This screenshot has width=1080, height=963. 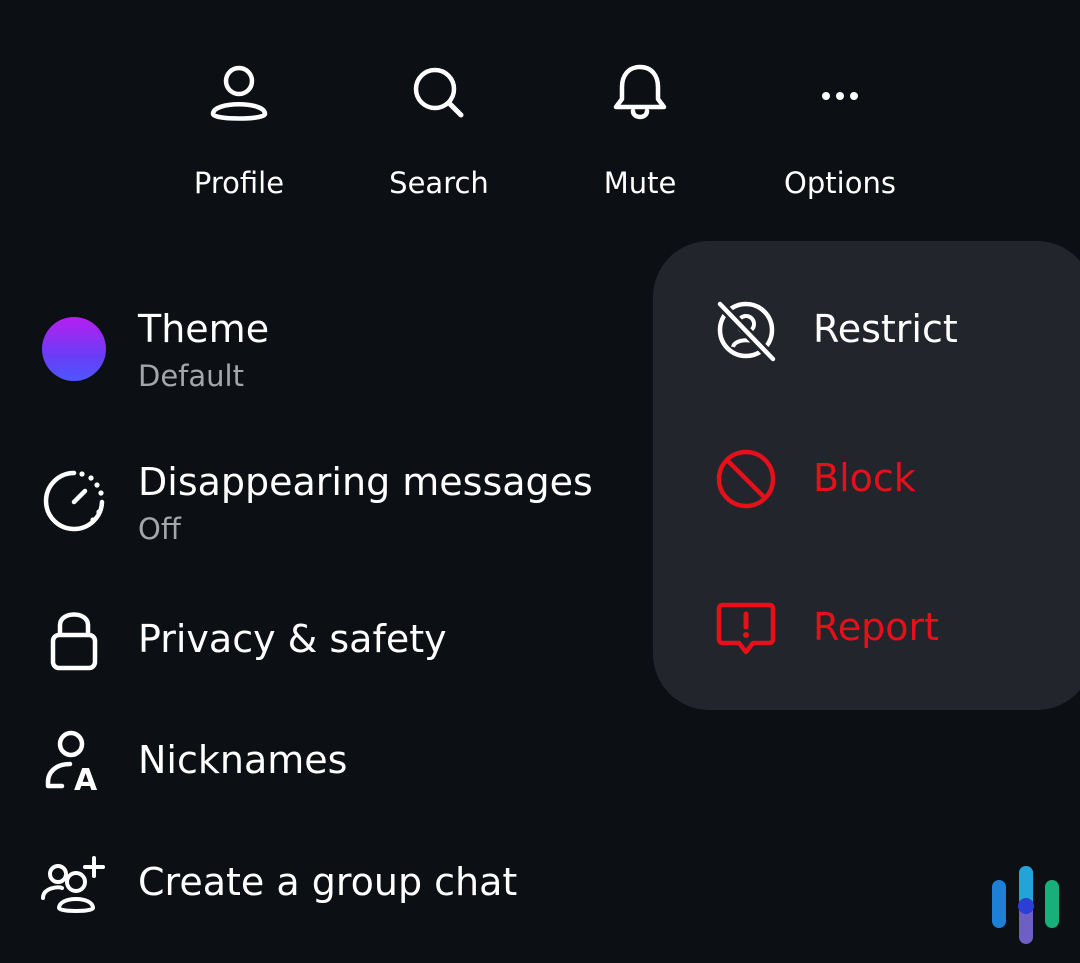 What do you see at coordinates (73, 884) in the screenshot?
I see `group-add-icon` at bounding box center [73, 884].